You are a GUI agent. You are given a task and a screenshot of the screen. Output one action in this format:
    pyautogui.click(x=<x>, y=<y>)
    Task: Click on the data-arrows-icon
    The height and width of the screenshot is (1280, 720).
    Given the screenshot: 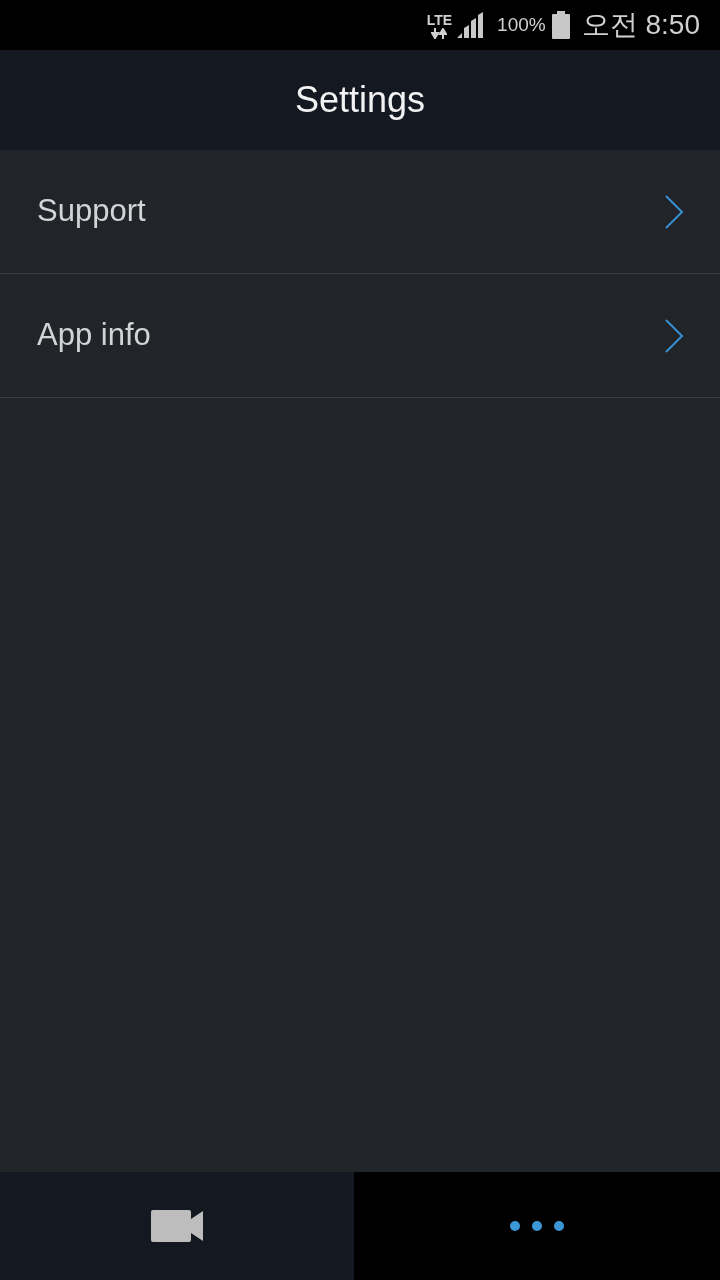 What is the action you would take?
    pyautogui.click(x=439, y=33)
    